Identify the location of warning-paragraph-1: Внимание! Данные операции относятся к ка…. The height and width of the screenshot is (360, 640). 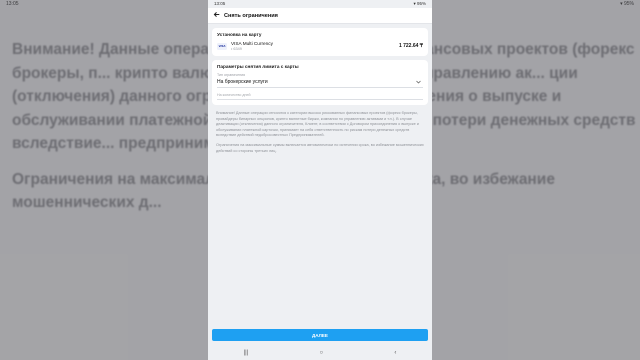
(317, 124).